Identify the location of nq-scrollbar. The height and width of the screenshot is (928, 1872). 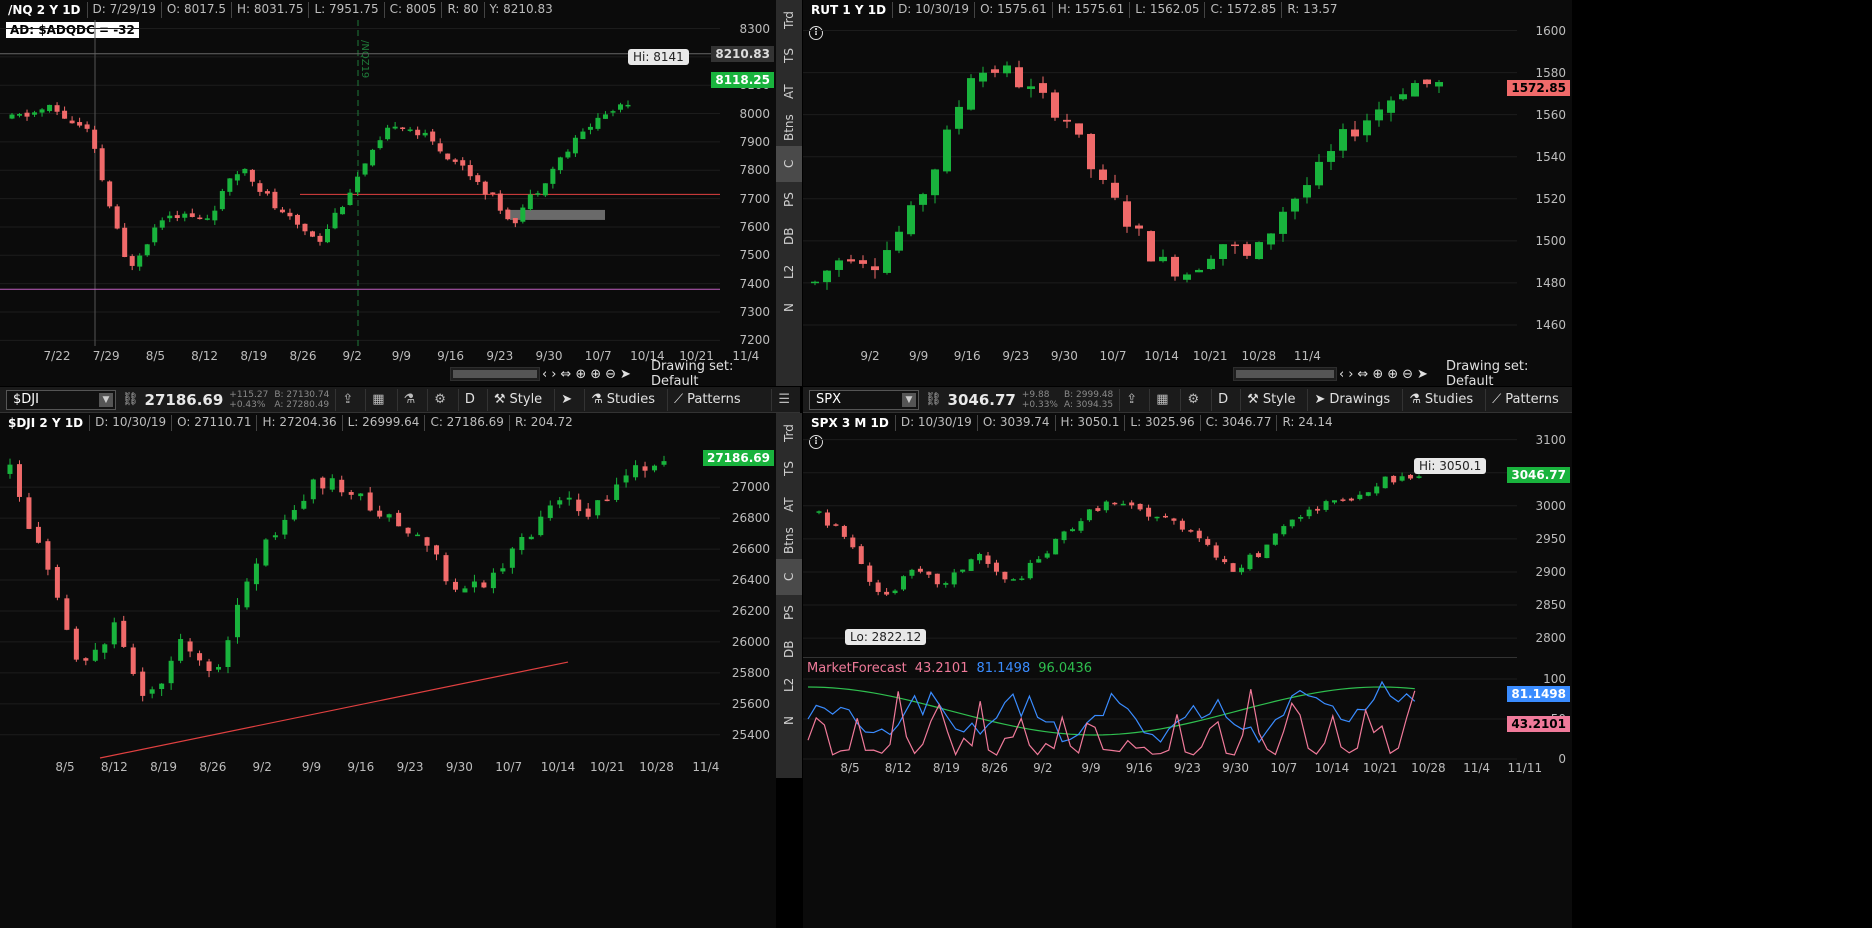
(495, 374).